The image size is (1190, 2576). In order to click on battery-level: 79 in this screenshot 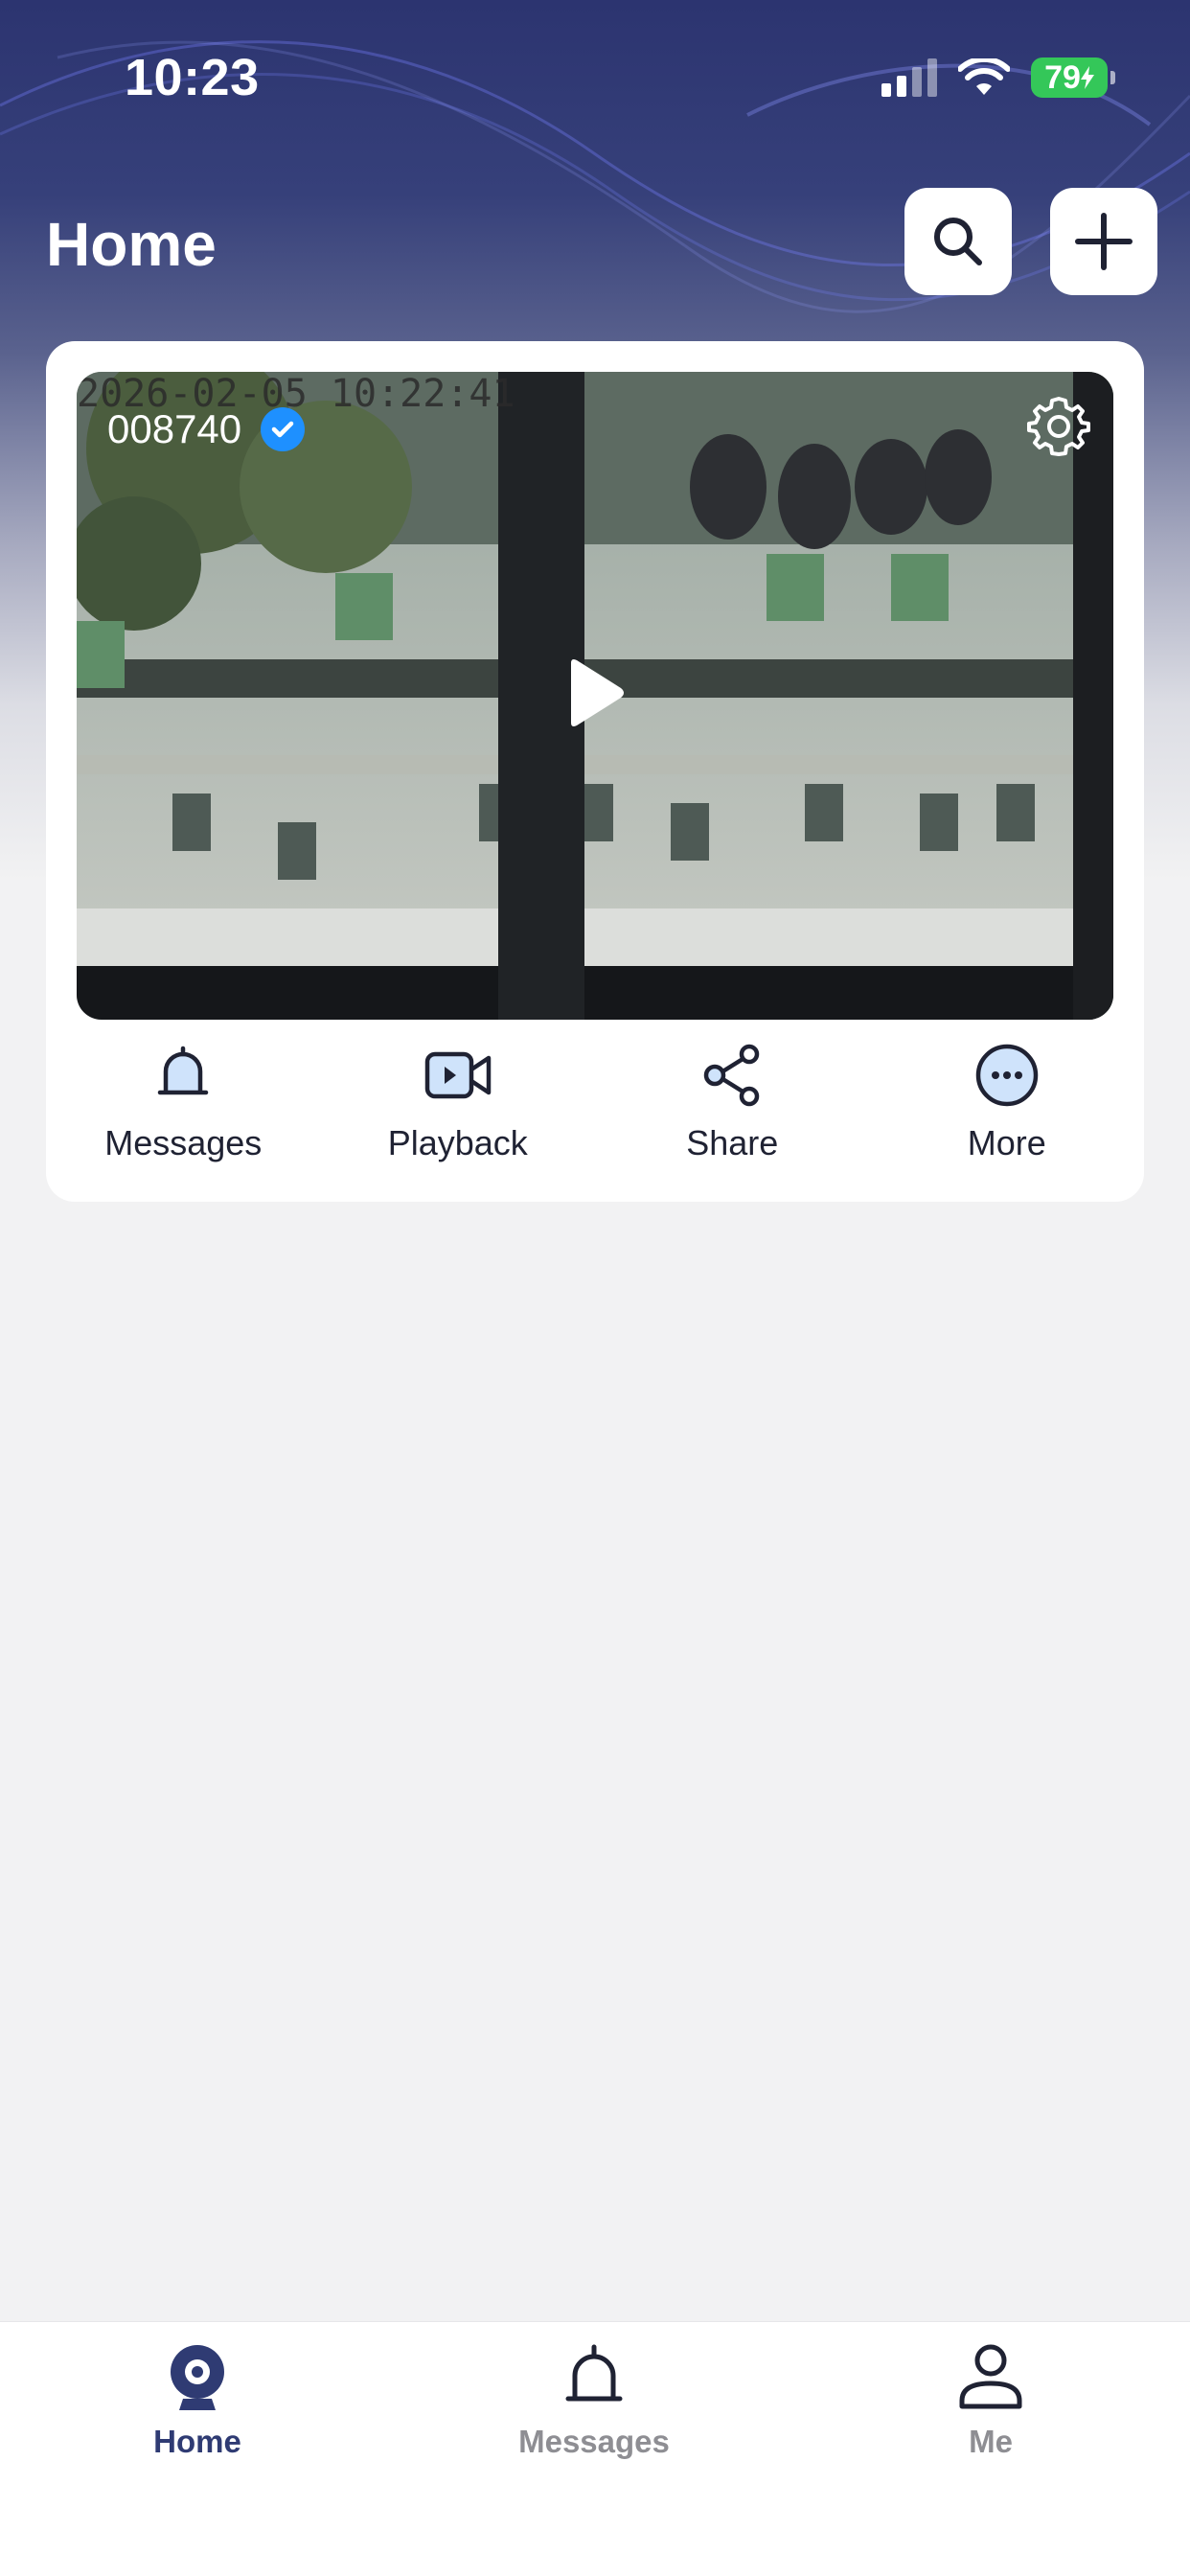, I will do `click(1063, 77)`.